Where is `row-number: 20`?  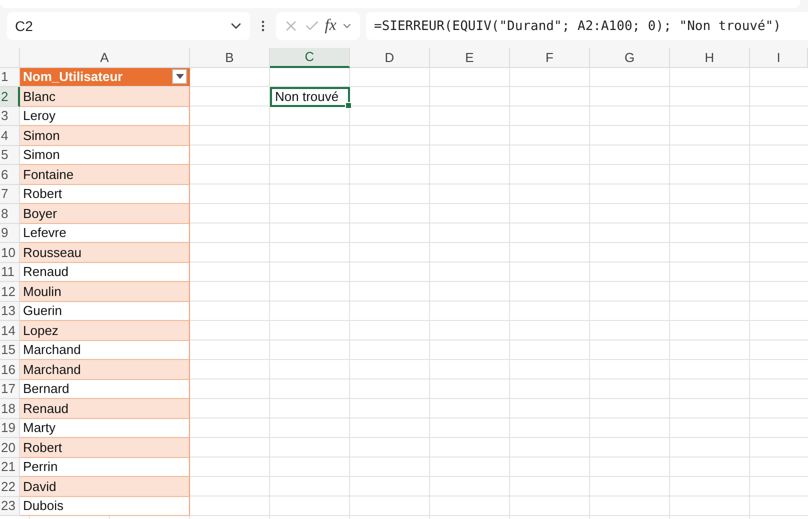
row-number: 20 is located at coordinates (10, 448).